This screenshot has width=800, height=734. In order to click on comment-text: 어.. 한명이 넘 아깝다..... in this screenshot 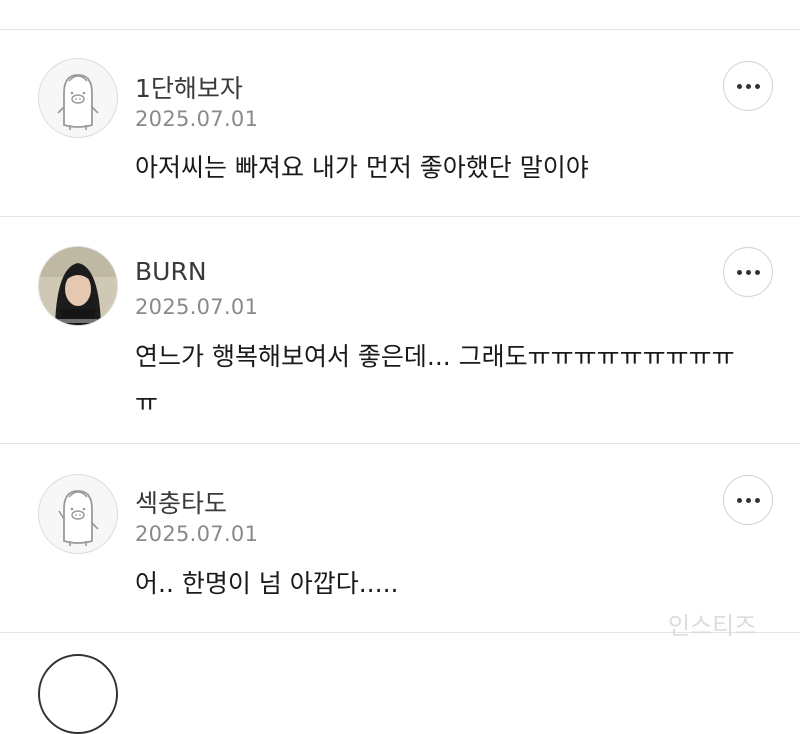, I will do `click(267, 583)`.